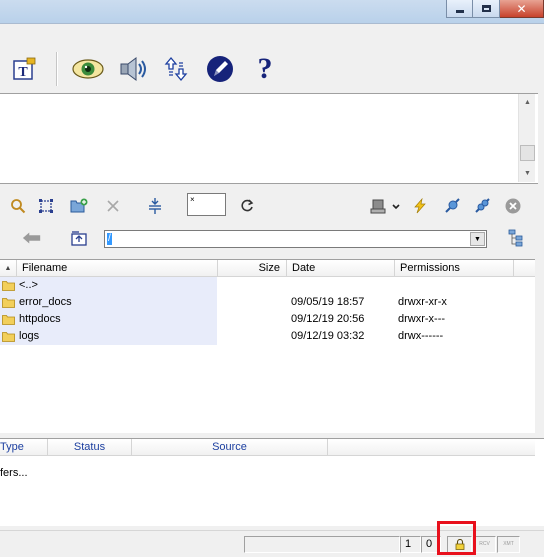 This screenshot has width=544, height=557. Describe the element at coordinates (220, 69) in the screenshot. I see `edit-pencil-icon` at that location.